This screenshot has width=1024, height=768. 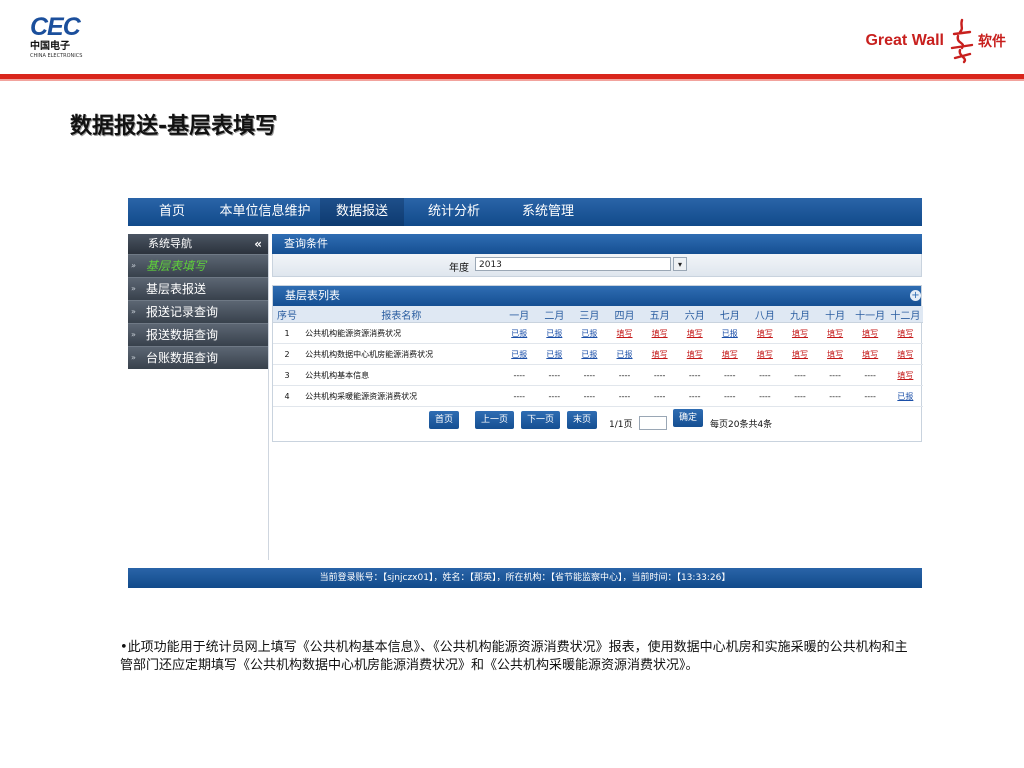 I want to click on sidebar-item-label: 报送数据查询, so click(x=182, y=335).